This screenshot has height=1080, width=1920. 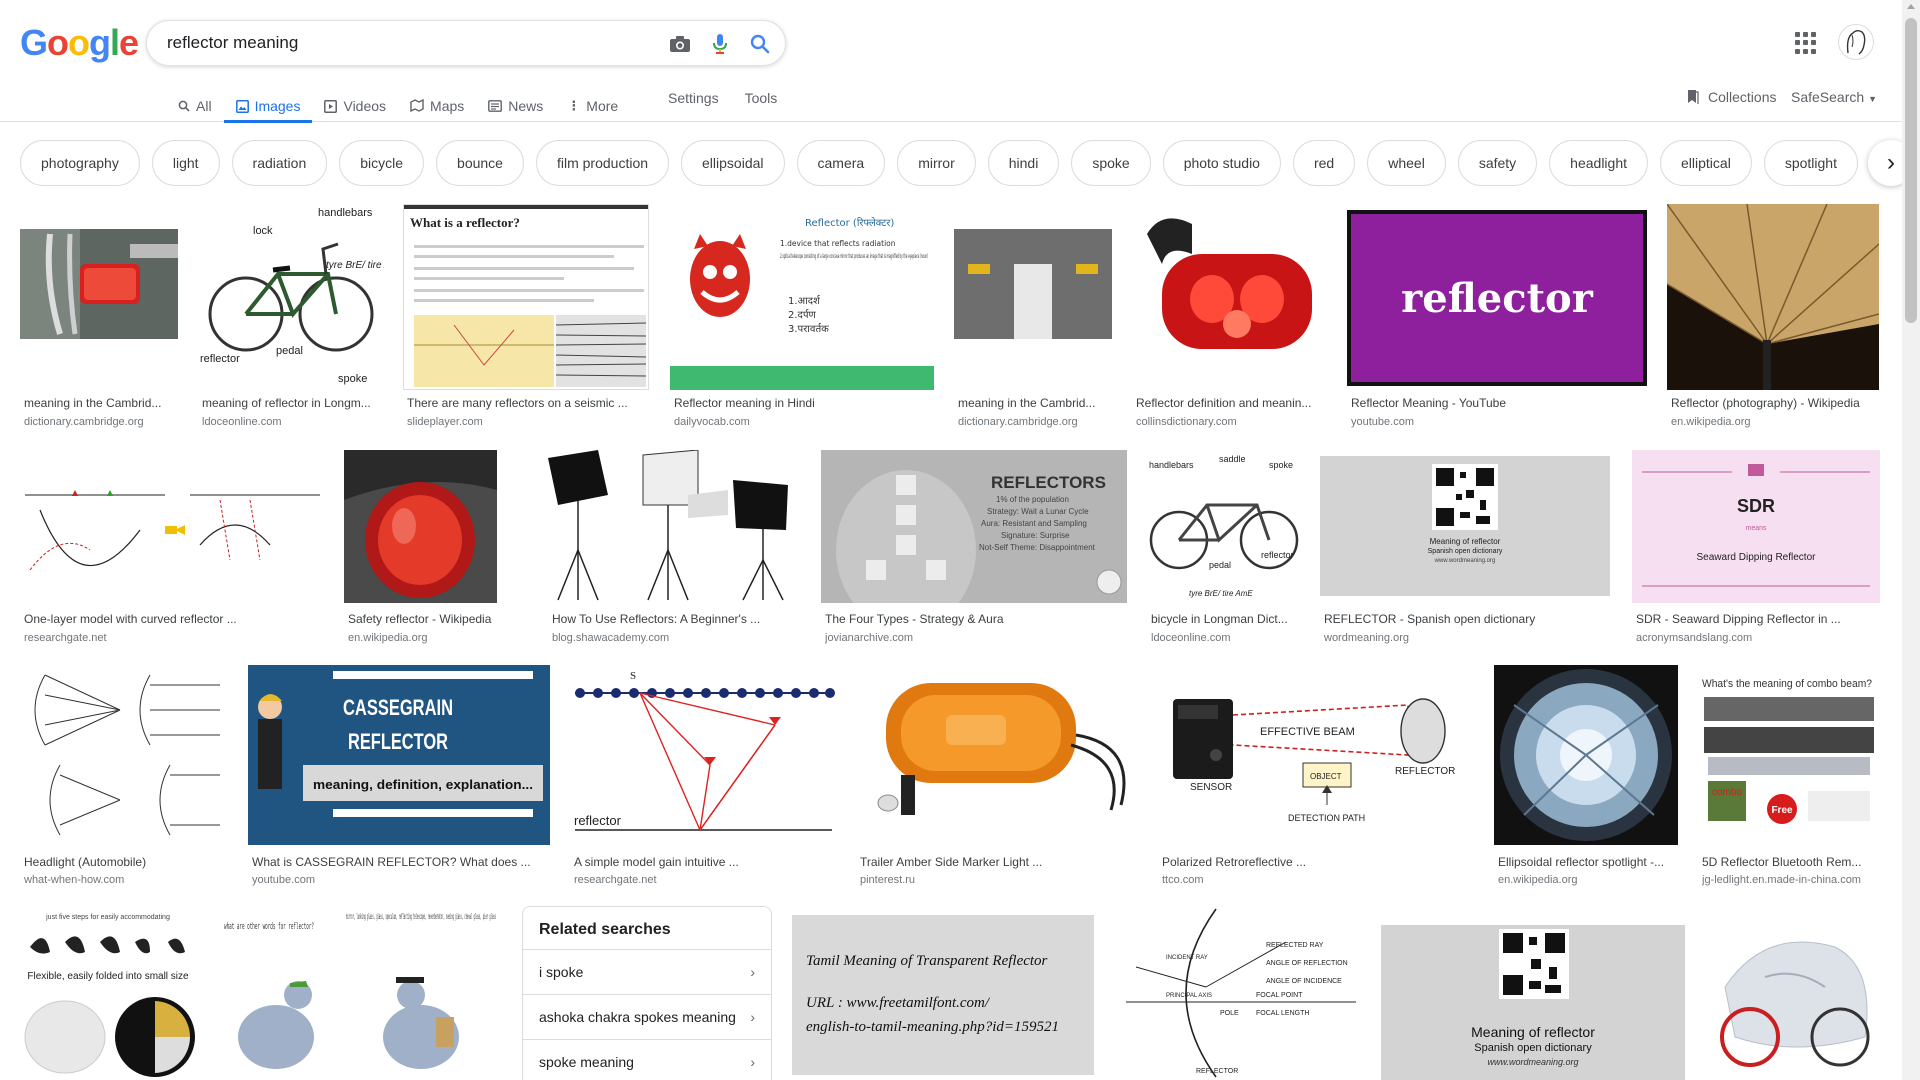 I want to click on search-tabs: All Images Videos Maps News ⋮ More, so click(x=398, y=105).